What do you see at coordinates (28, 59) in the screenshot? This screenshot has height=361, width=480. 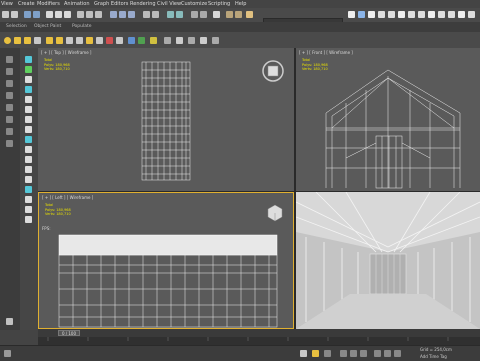 I see `panel-icon-a` at bounding box center [28, 59].